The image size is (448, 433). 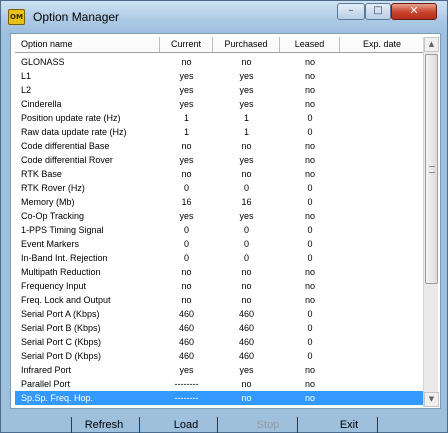 I want to click on option-name-cell: Serial Port C (Kbps), so click(x=61, y=342).